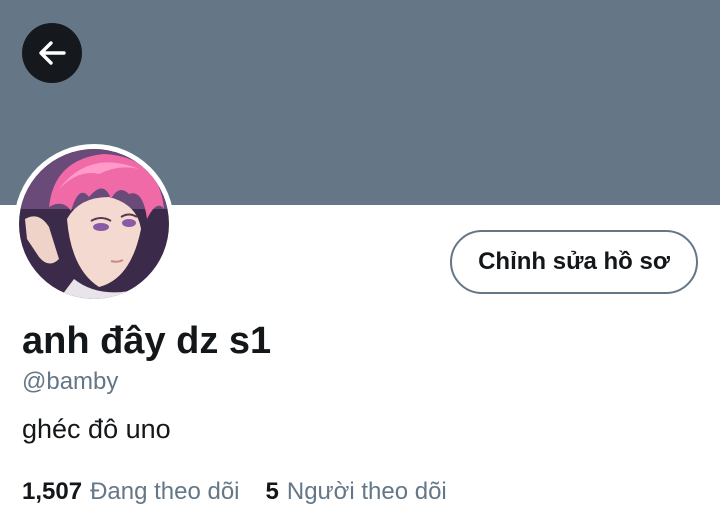 The image size is (720, 528). I want to click on arrow-left-icon, so click(52, 53).